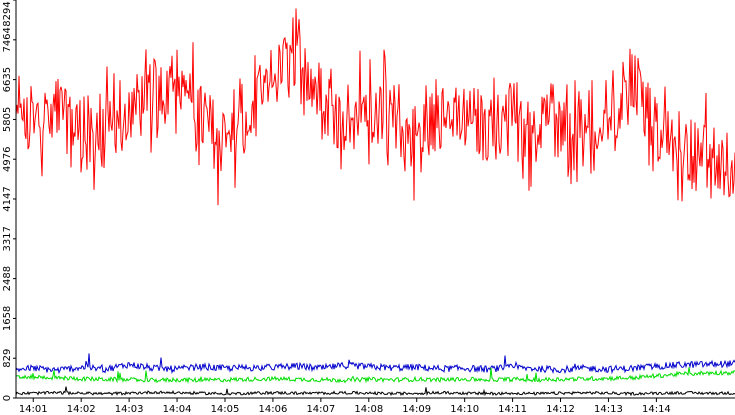 The image size is (735, 415). Describe the element at coordinates (7, 398) in the screenshot. I see `y-tick-label: 0` at that location.